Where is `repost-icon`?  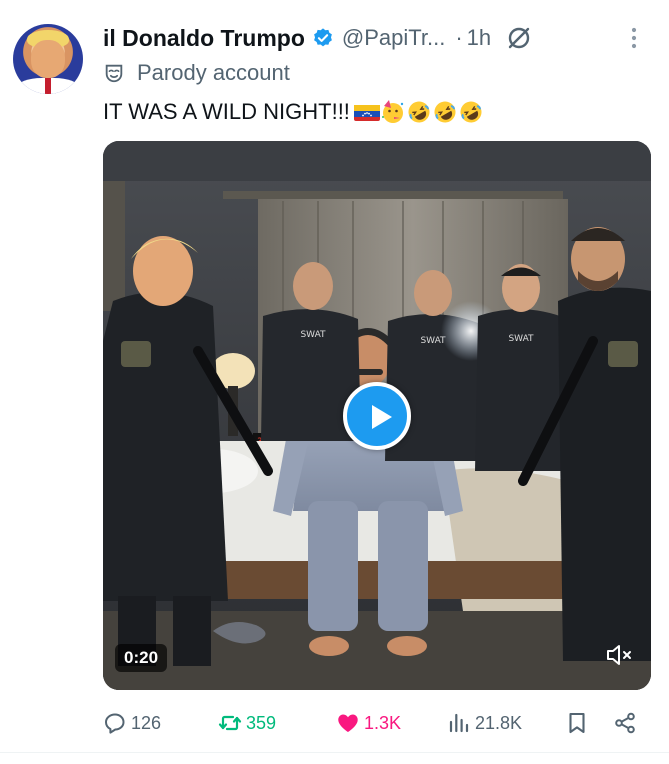
repost-icon is located at coordinates (230, 723).